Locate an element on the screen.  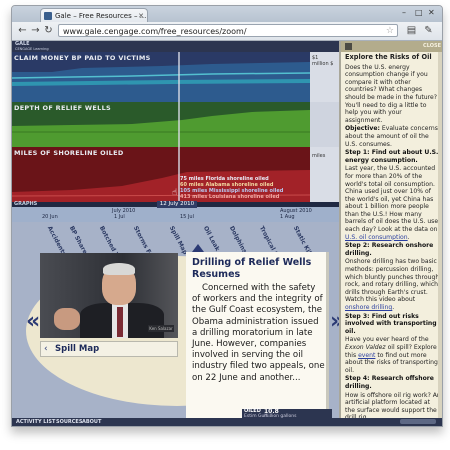
close-window-icon: ✕ is located at coordinates (431, 12).